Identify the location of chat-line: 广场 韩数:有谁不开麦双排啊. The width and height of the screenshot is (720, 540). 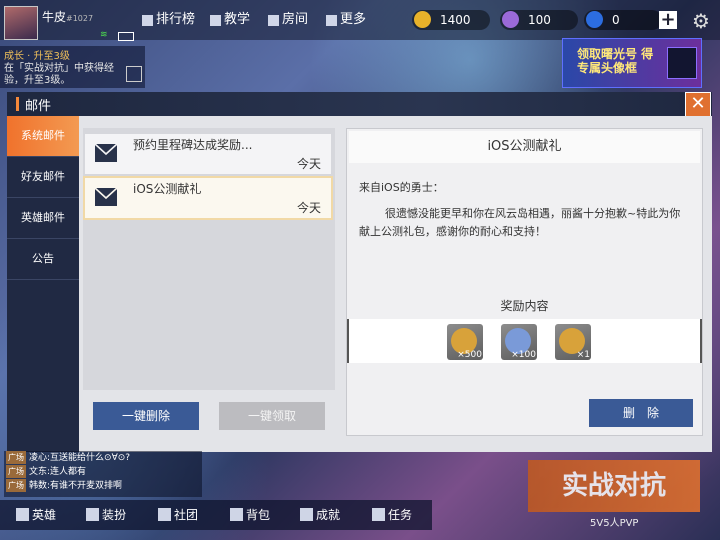
(64, 485).